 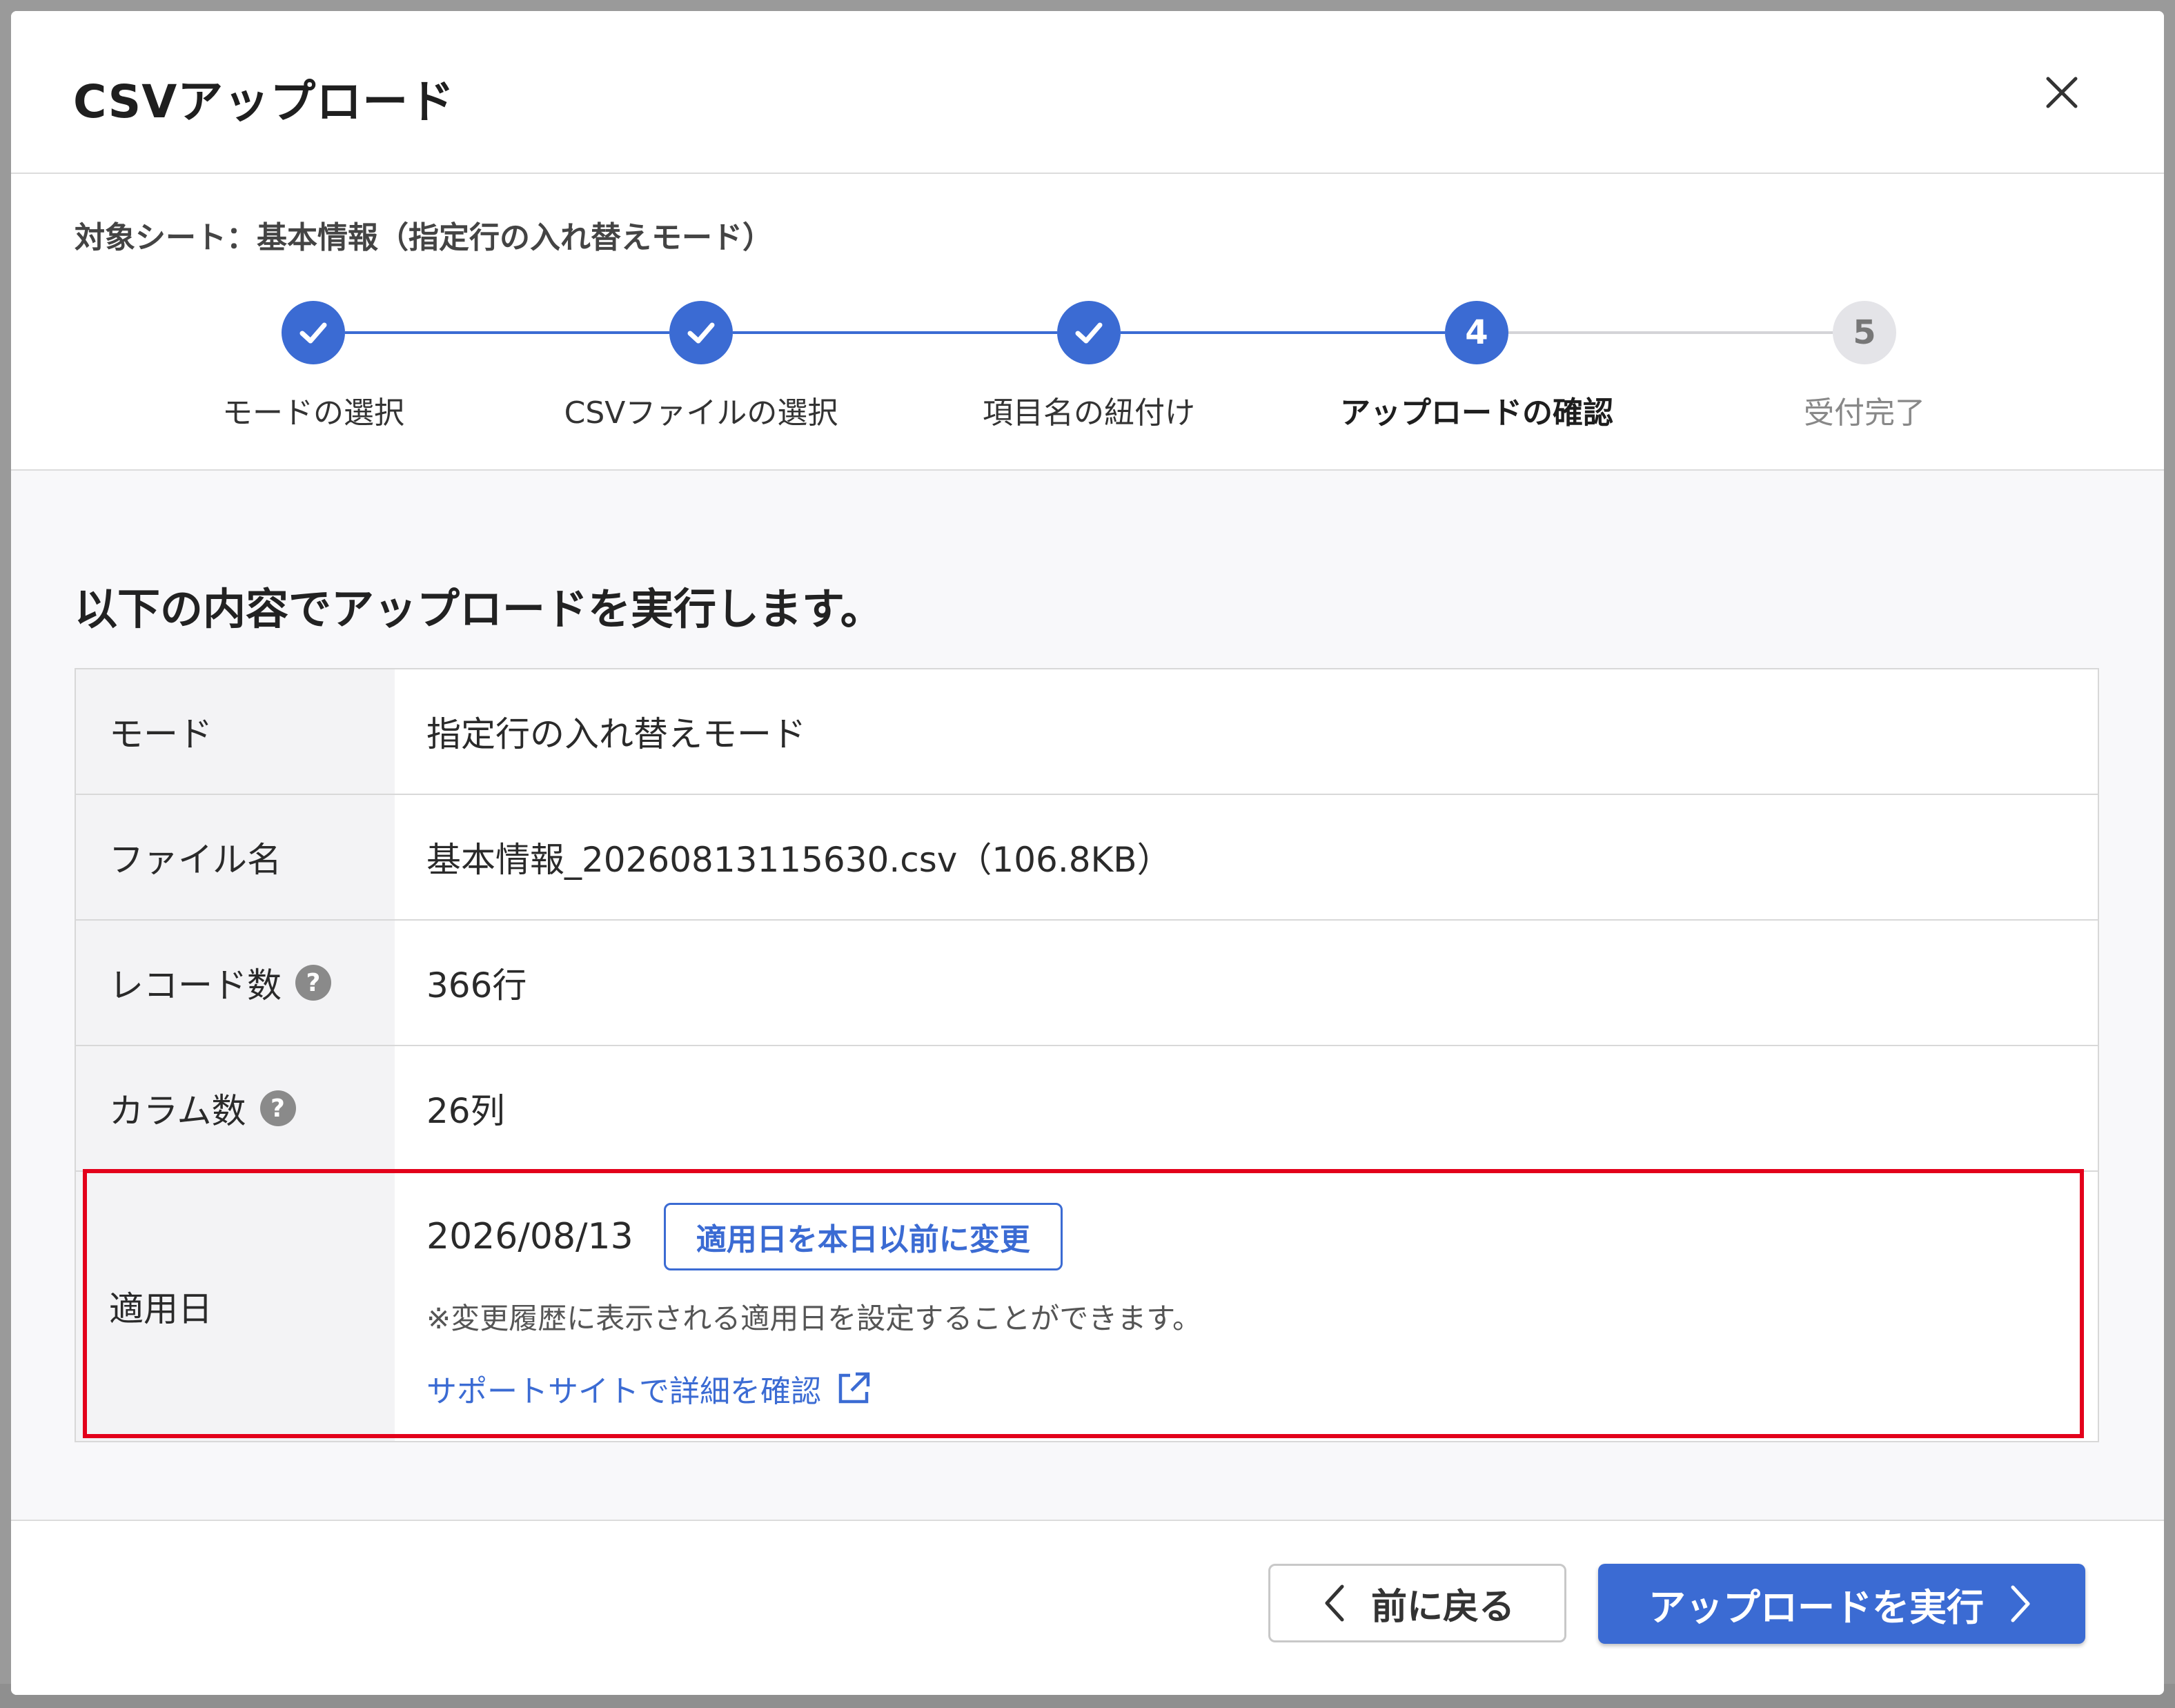 What do you see at coordinates (701, 413) in the screenshot?
I see `step-2-label: CSVファイルの選択` at bounding box center [701, 413].